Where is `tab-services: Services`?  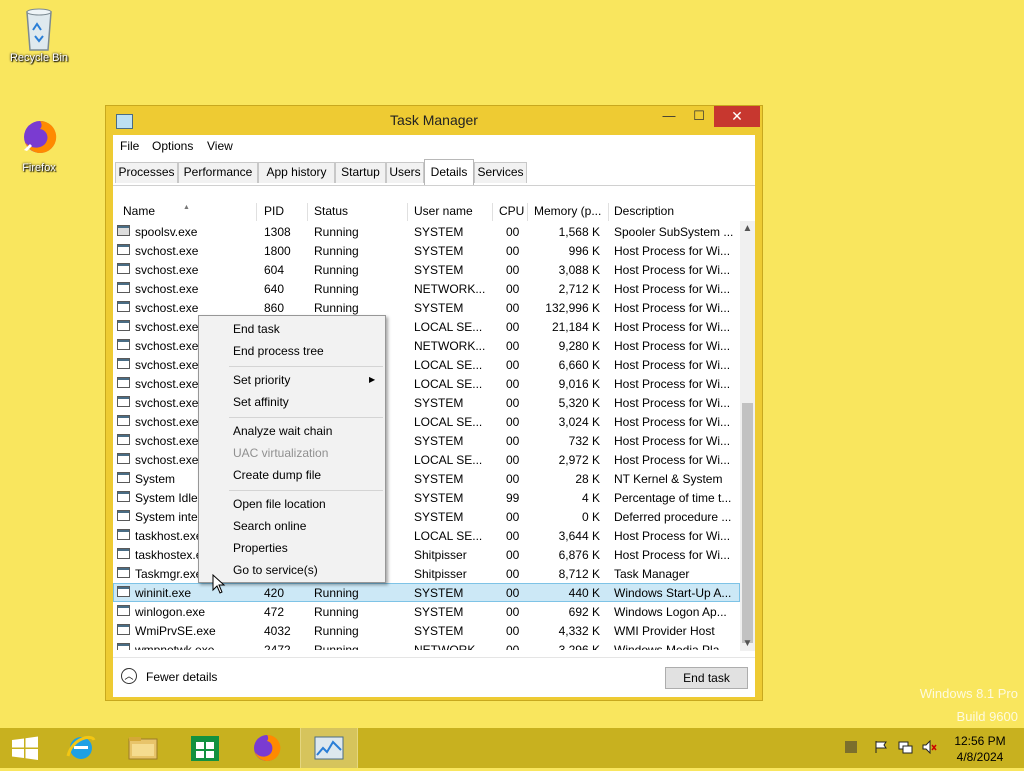 tab-services: Services is located at coordinates (500, 172).